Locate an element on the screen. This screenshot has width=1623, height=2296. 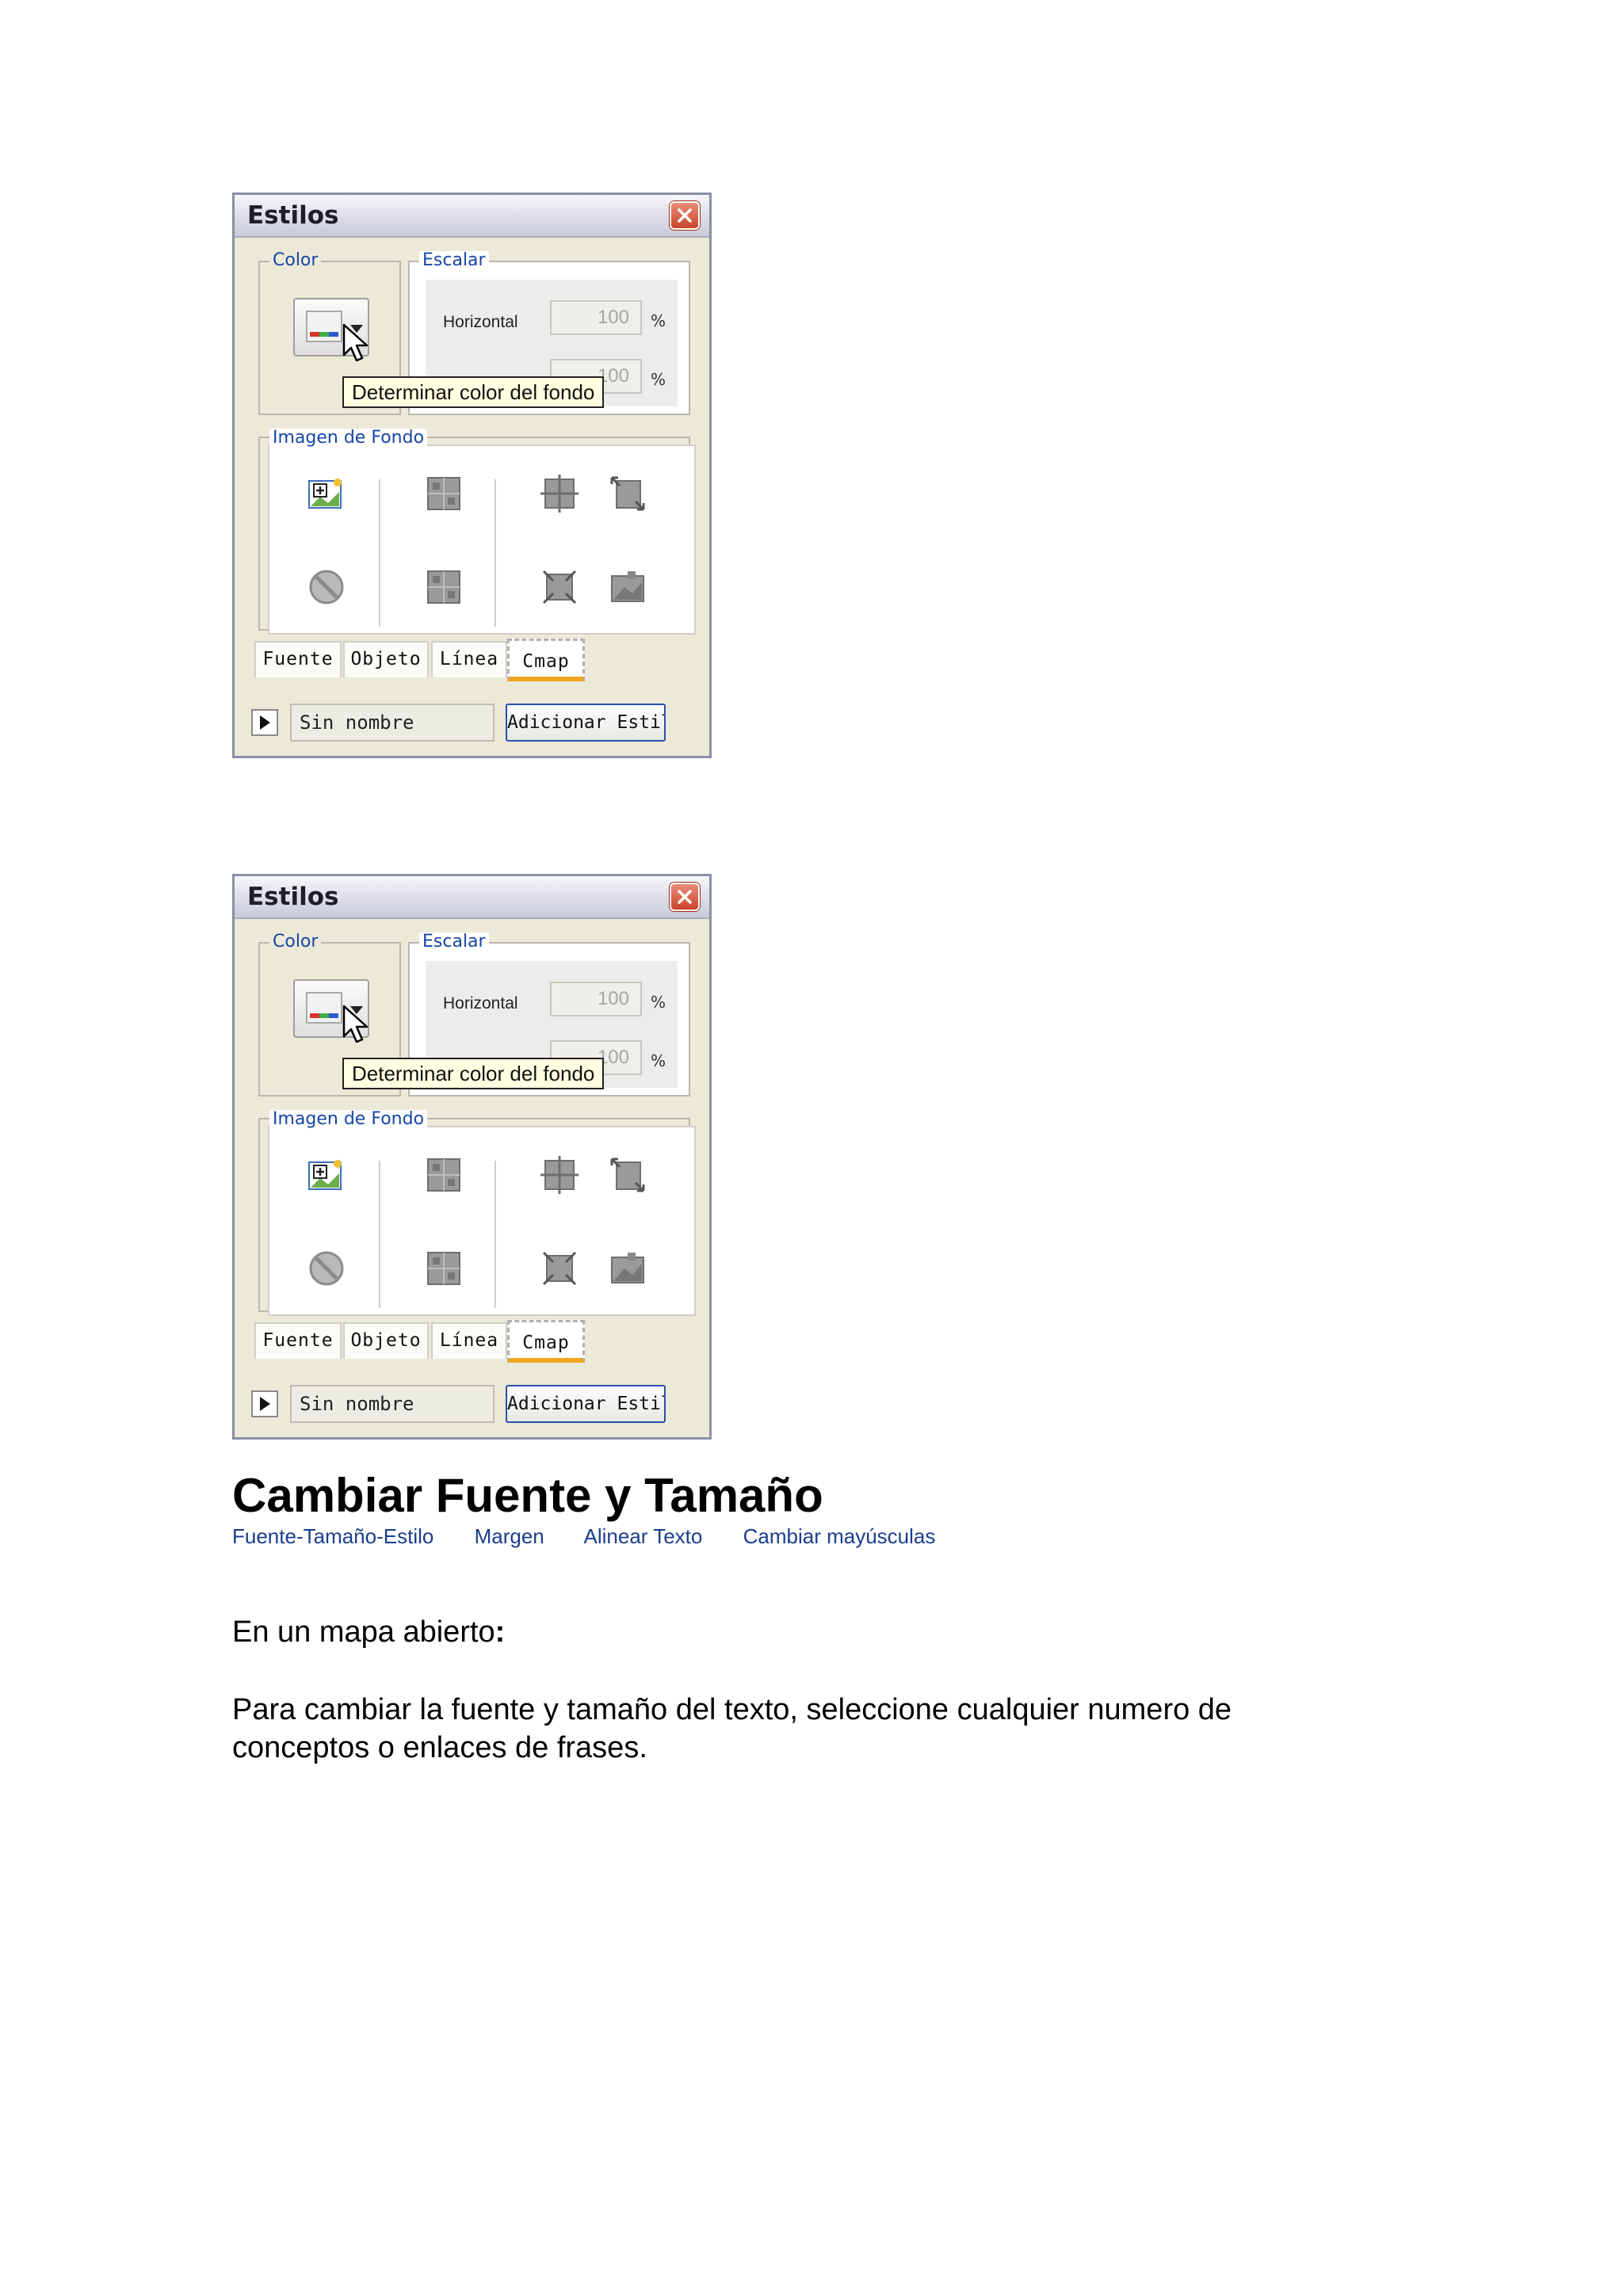
link-fuente-tamano-estilo: Fuente-Tamaño-Estilo is located at coordinates (333, 1536).